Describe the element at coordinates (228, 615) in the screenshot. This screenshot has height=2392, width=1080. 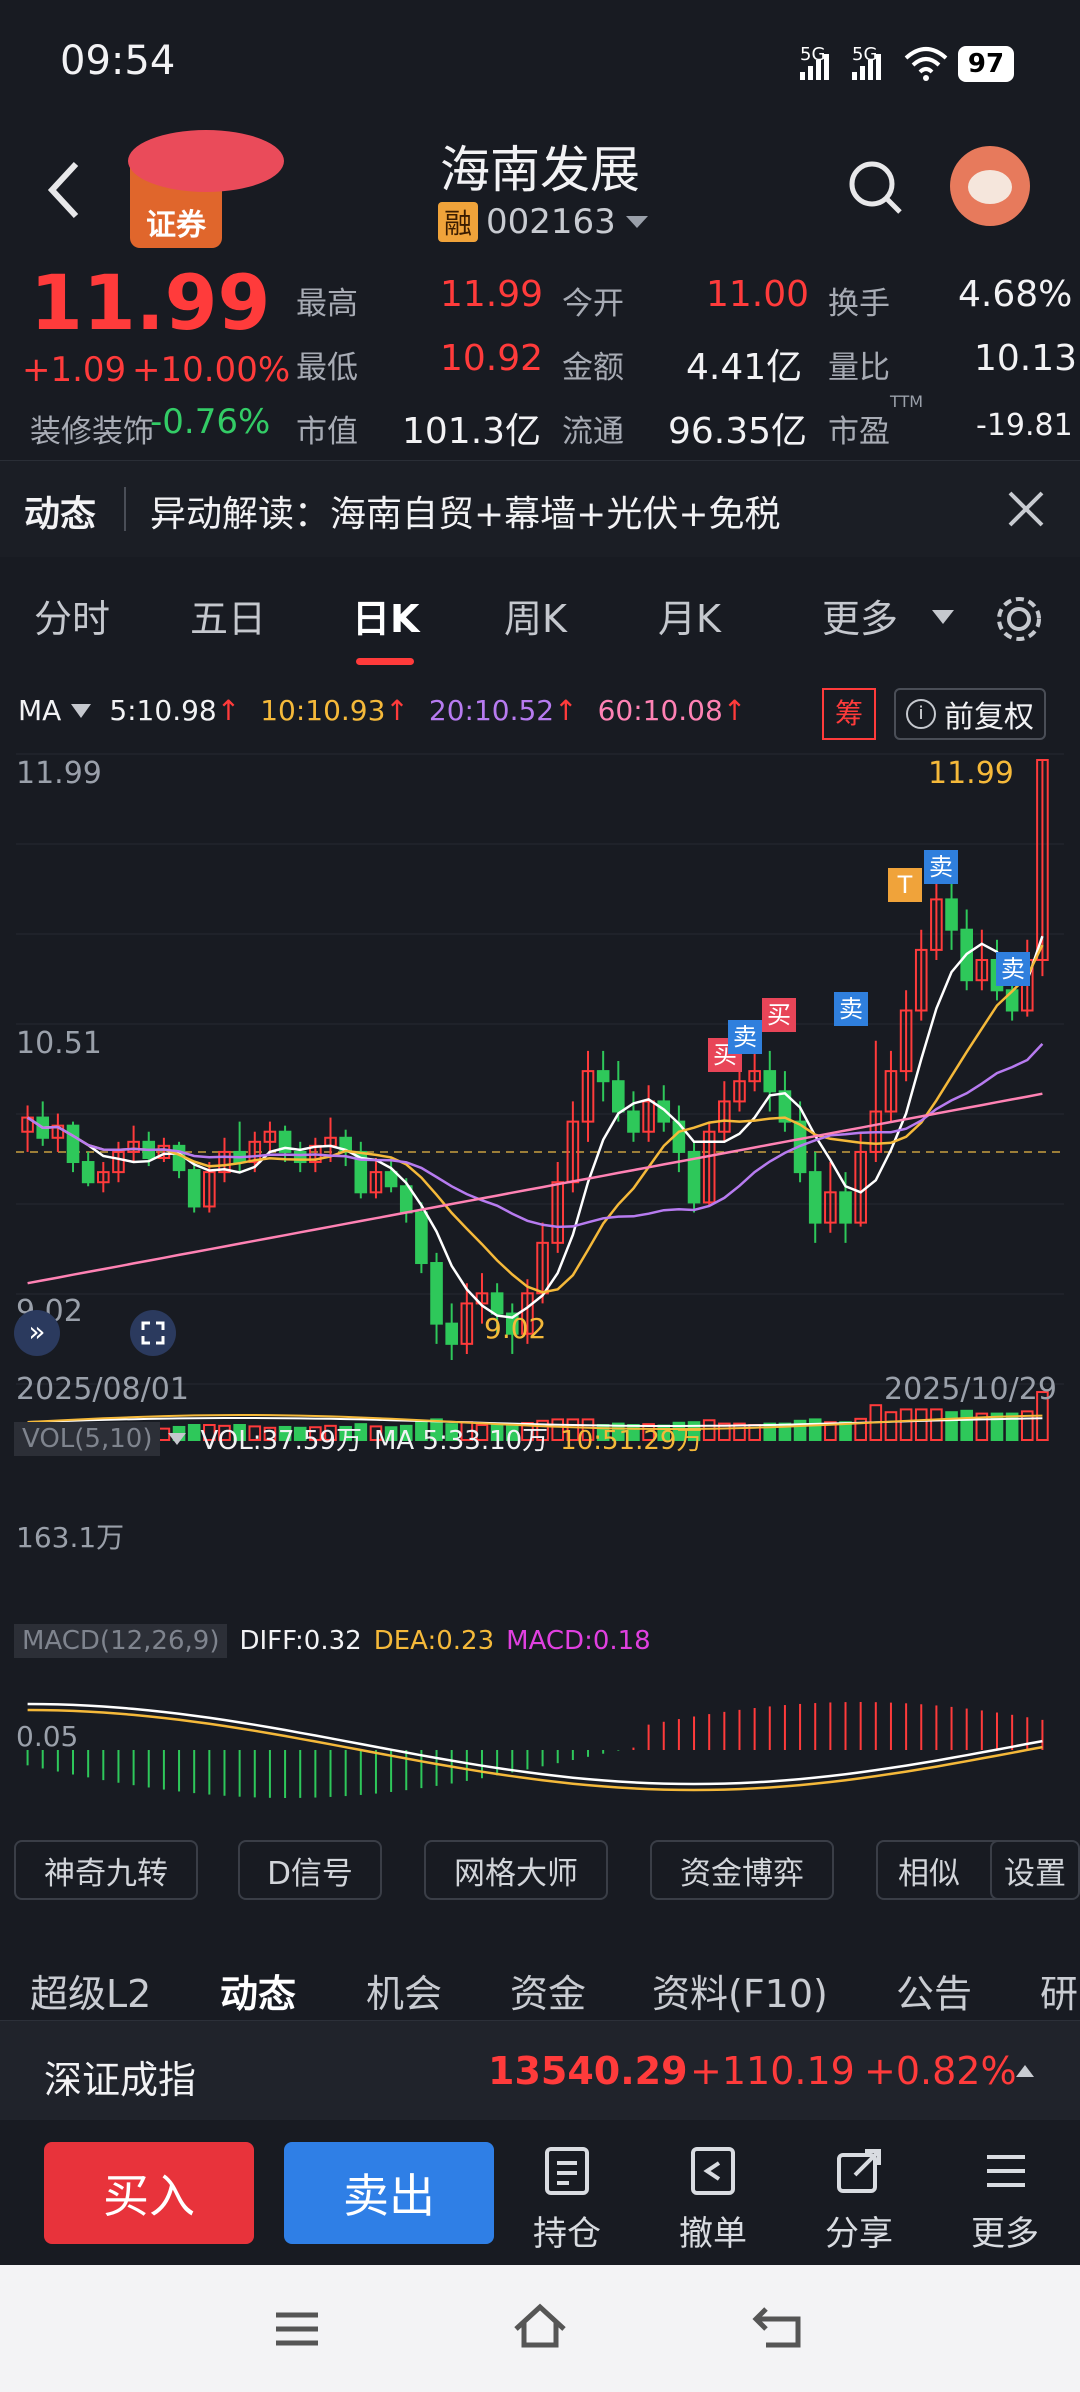
I see `tab-five-day: 五日` at that location.